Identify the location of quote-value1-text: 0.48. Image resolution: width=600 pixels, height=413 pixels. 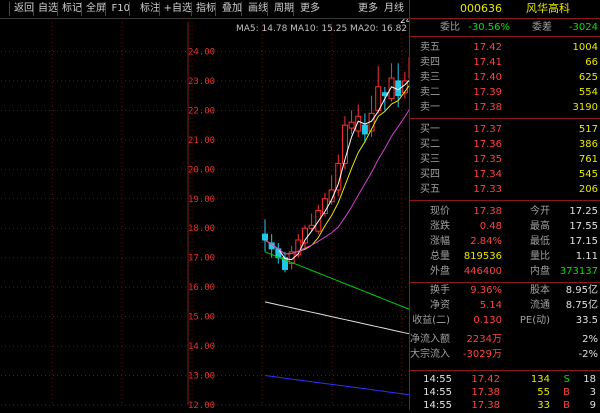
(491, 226).